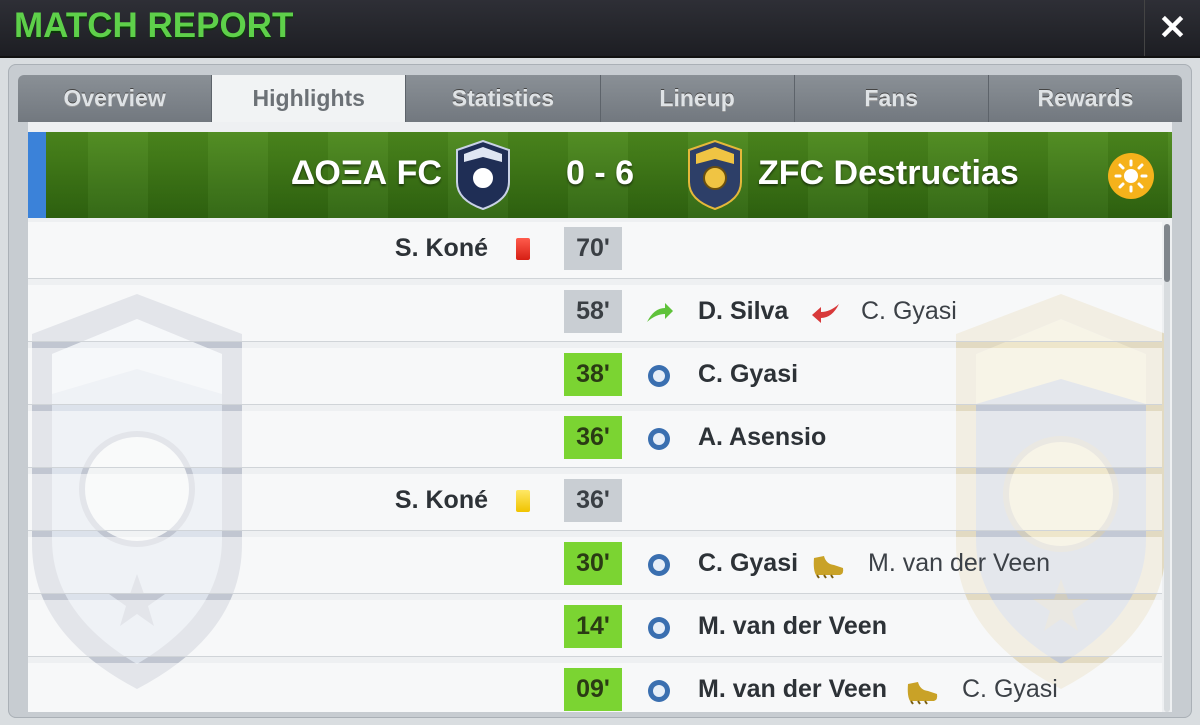 The image size is (1200, 725). Describe the element at coordinates (1167, 468) in the screenshot. I see `events-scrollbar` at that location.